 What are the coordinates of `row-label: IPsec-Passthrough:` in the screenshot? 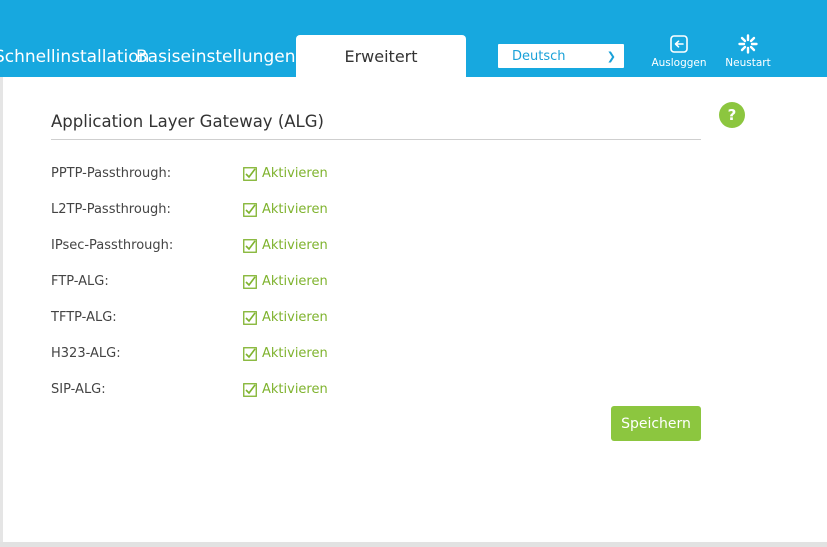 It's located at (112, 245).